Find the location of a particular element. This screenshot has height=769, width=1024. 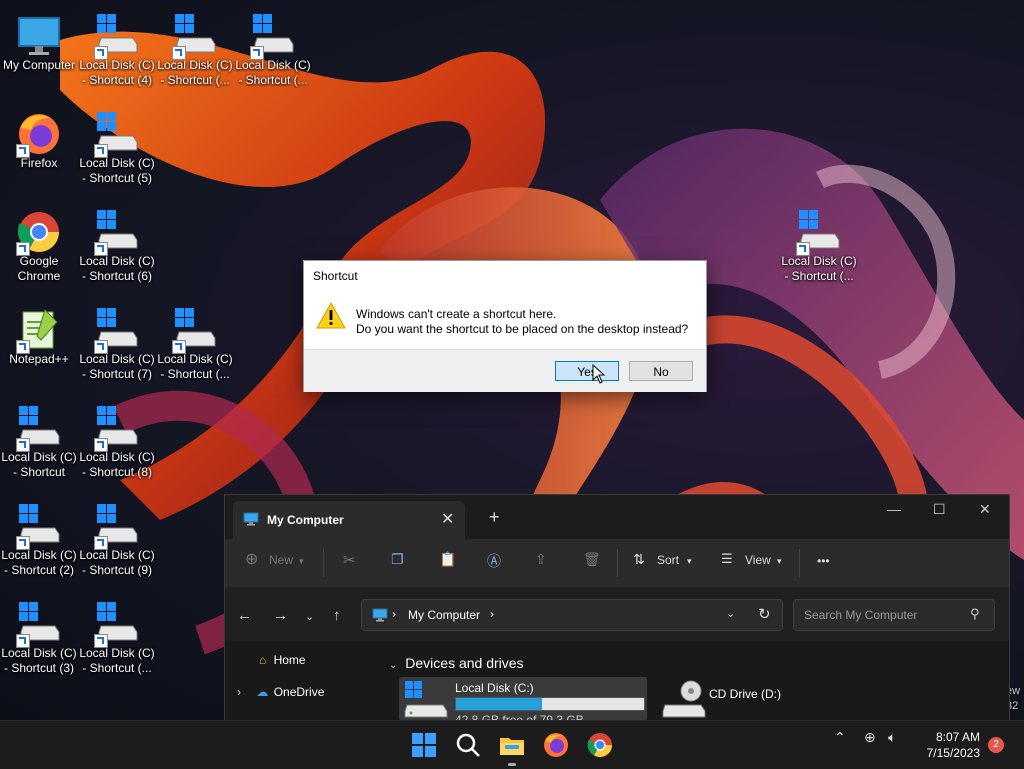

back-icon: ← is located at coordinates (244, 615).